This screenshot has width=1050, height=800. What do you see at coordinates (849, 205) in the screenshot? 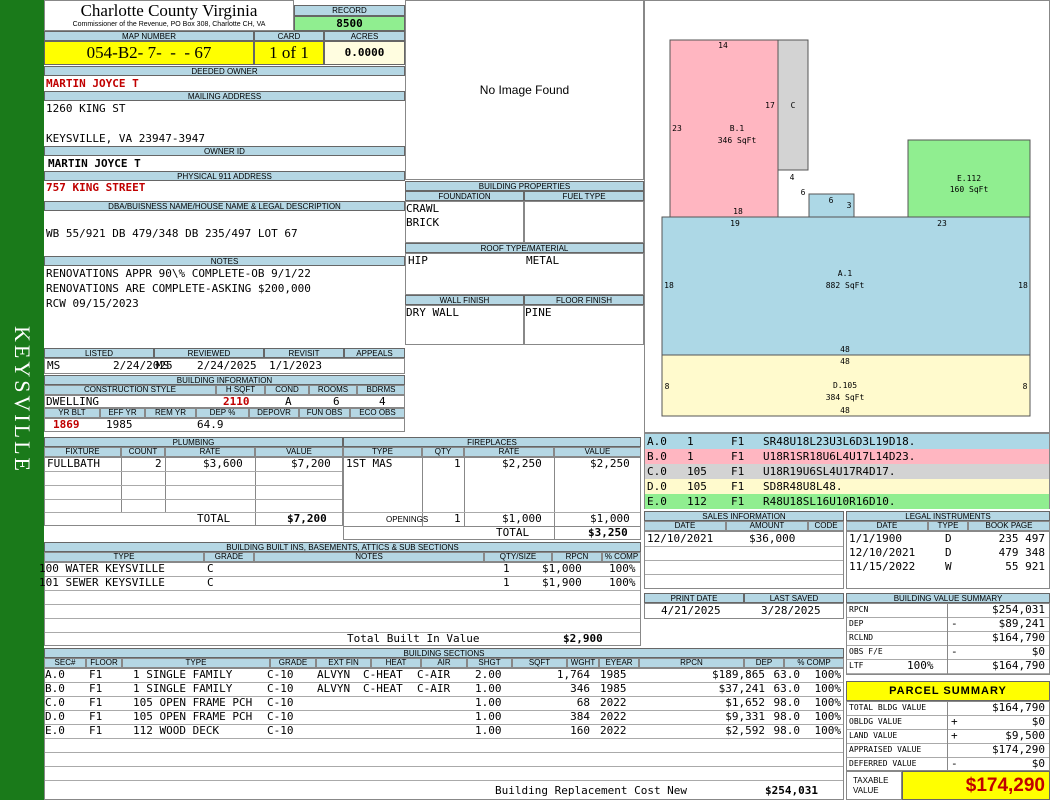
I see `sketch-dim: 3` at bounding box center [849, 205].